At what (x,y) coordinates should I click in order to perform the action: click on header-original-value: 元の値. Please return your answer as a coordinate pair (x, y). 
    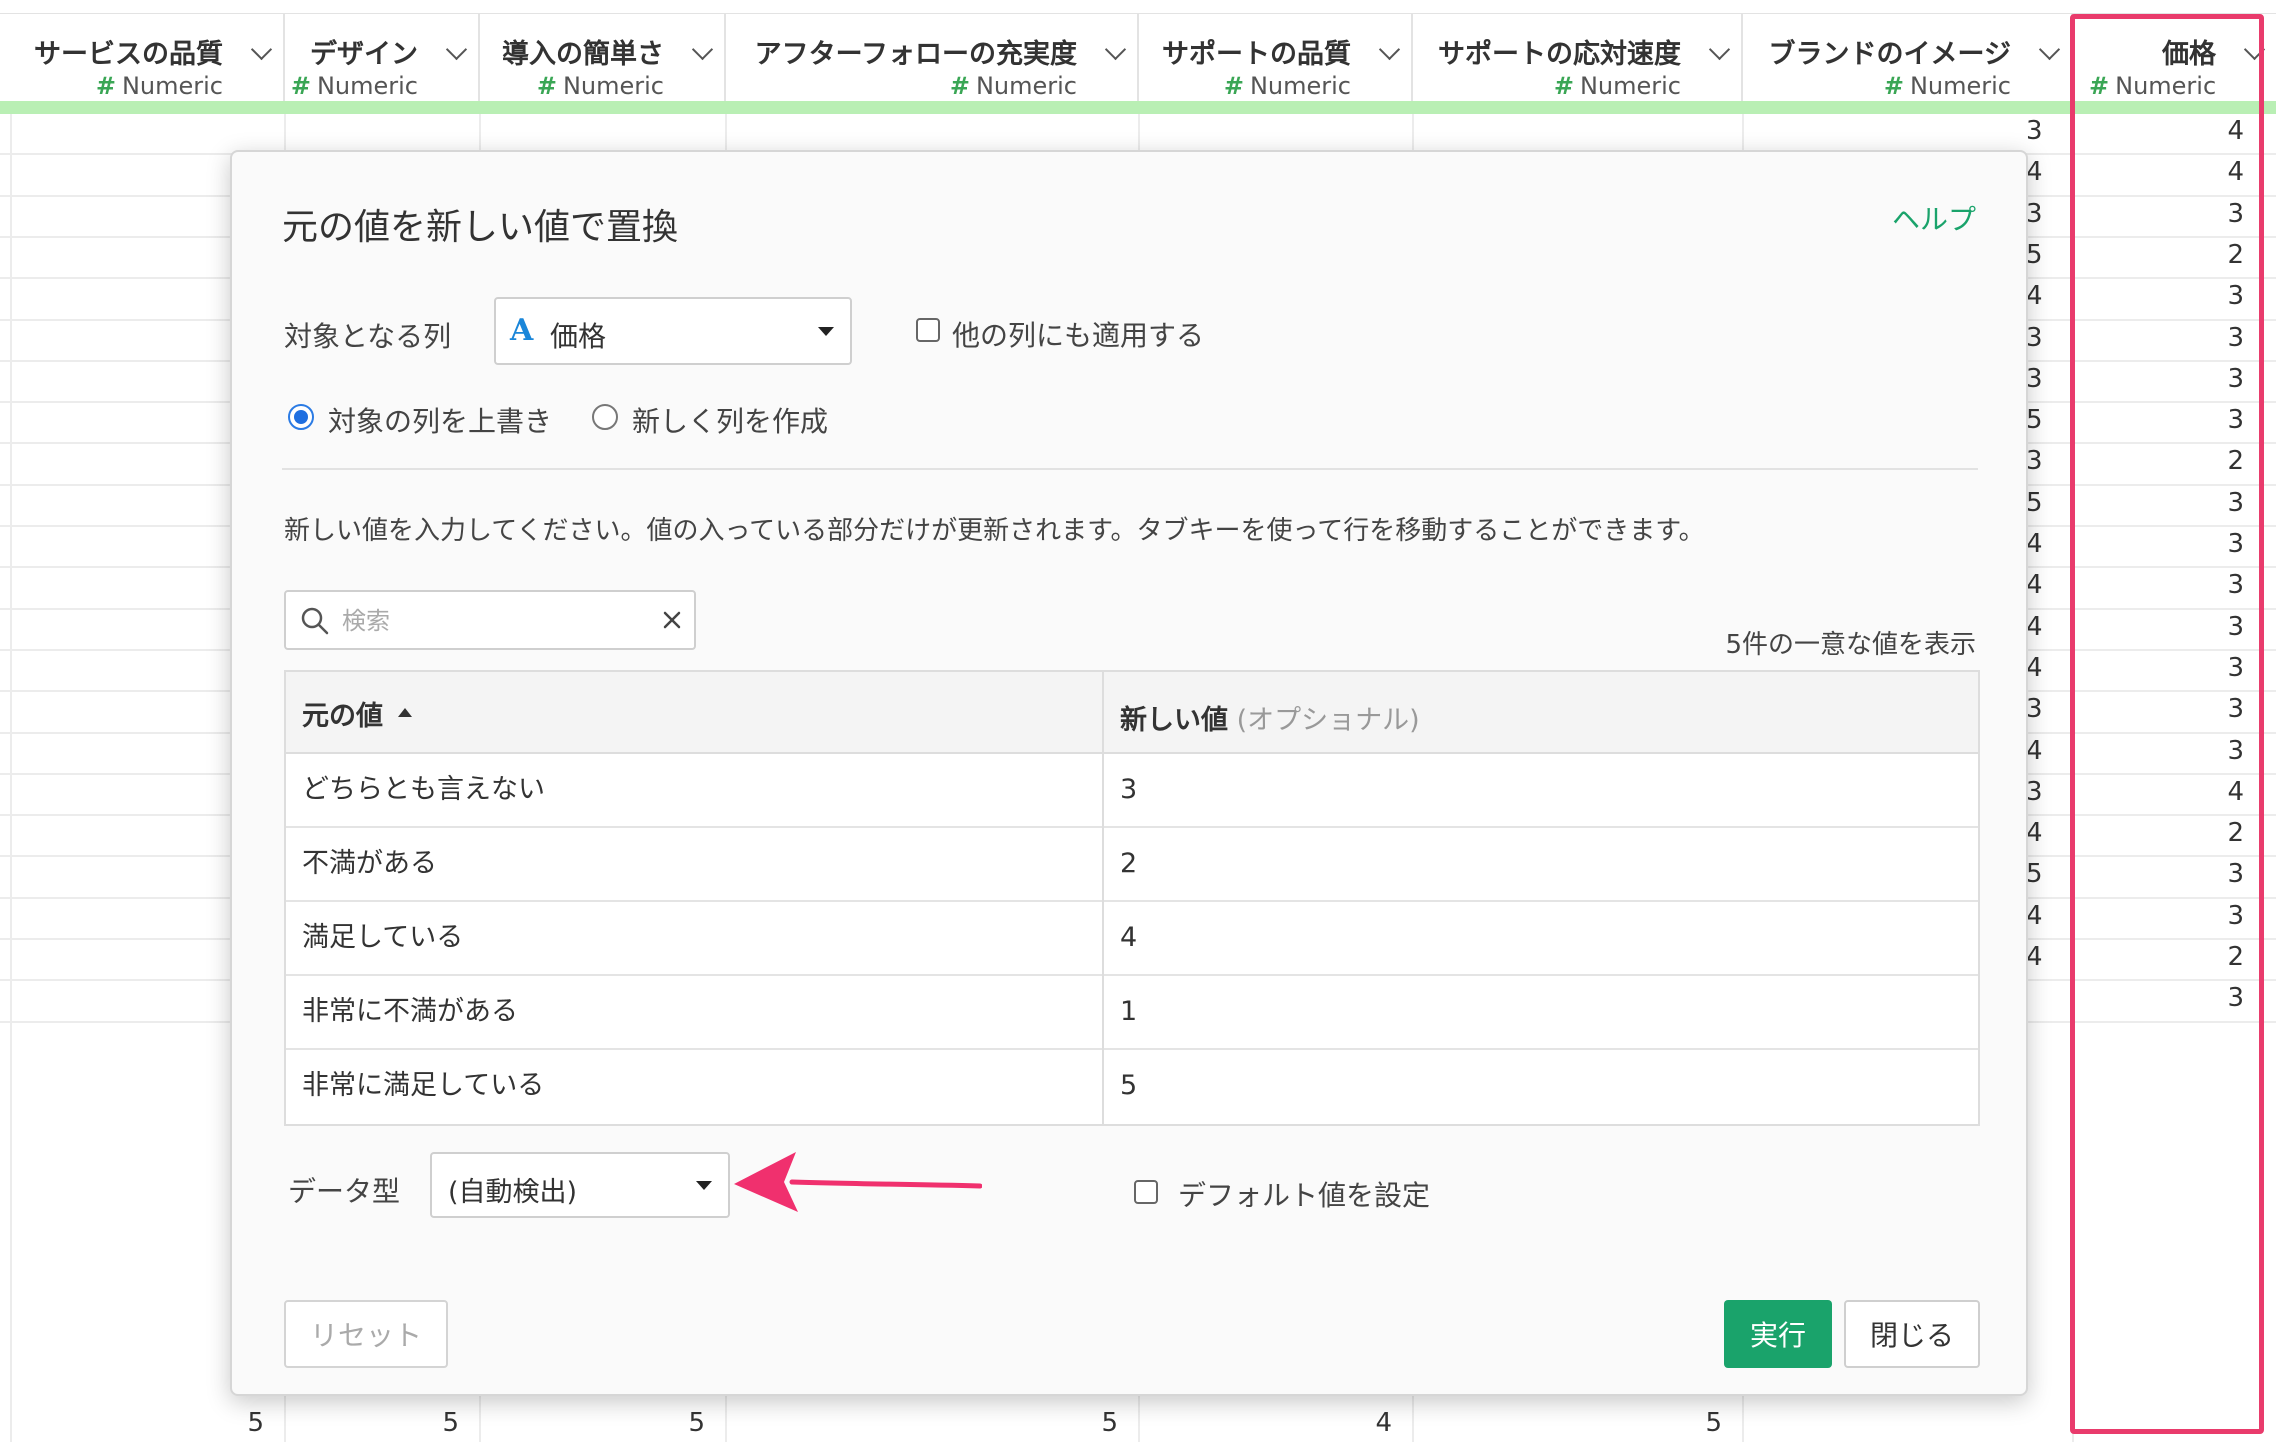
    Looking at the image, I should click on (694, 713).